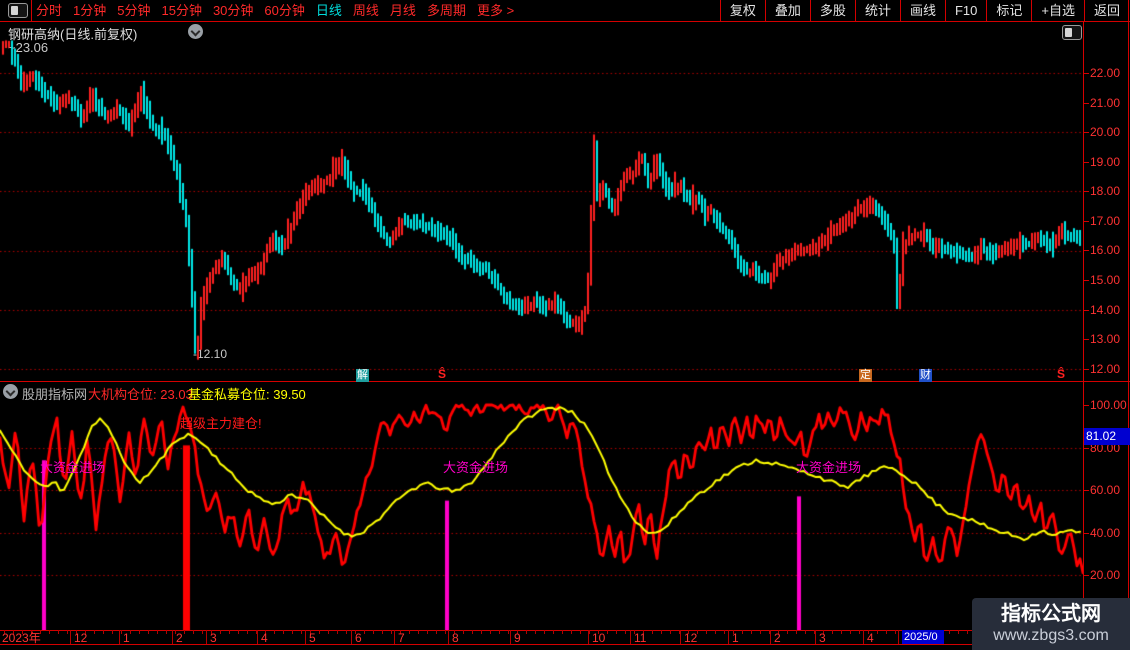 The height and width of the screenshot is (650, 1130). Describe the element at coordinates (329, 10) in the screenshot. I see `tab-daily: 日线` at that location.